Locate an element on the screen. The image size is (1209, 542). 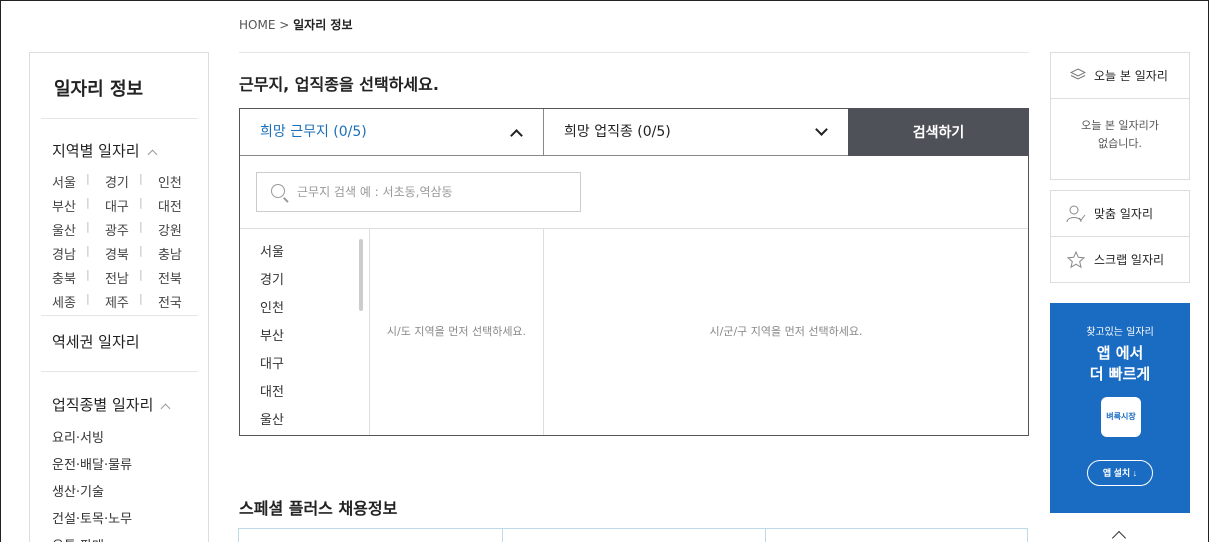
region-link: 인천 is located at coordinates (175, 184).